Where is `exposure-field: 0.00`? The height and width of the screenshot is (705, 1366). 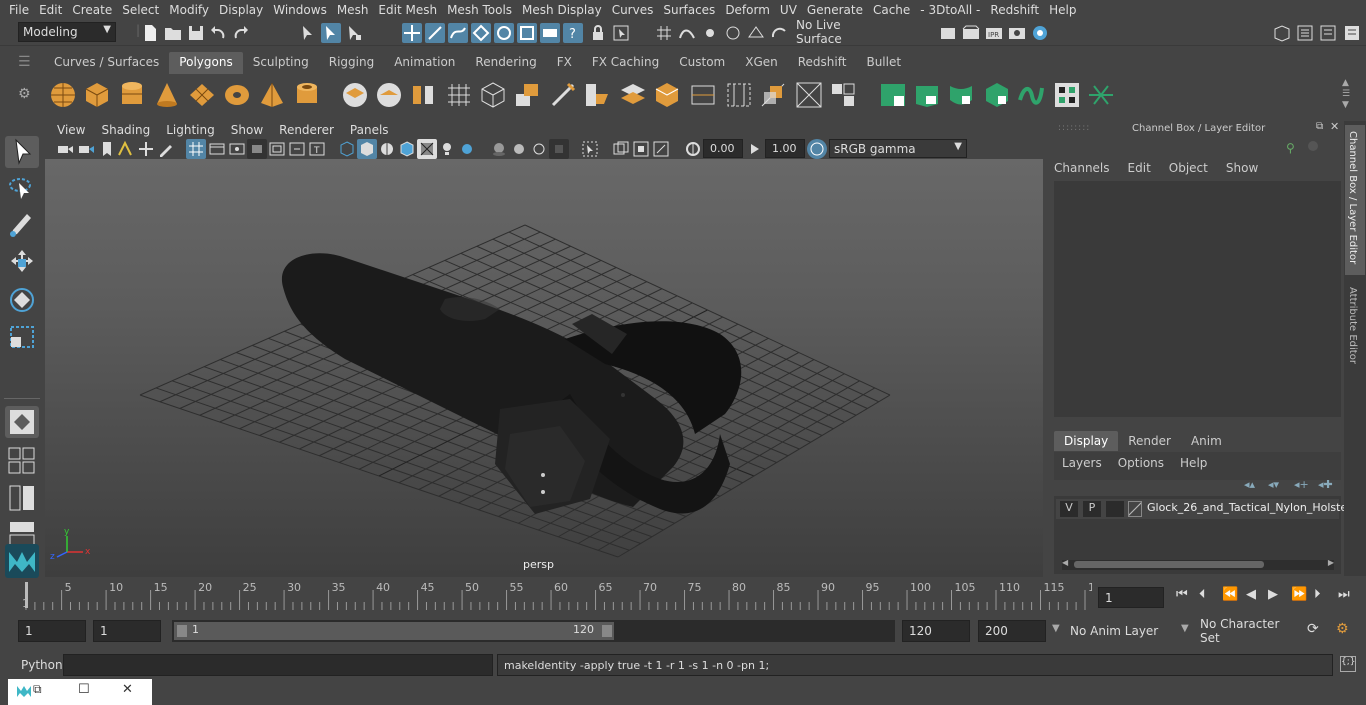
exposure-field: 0.00 is located at coordinates (723, 148).